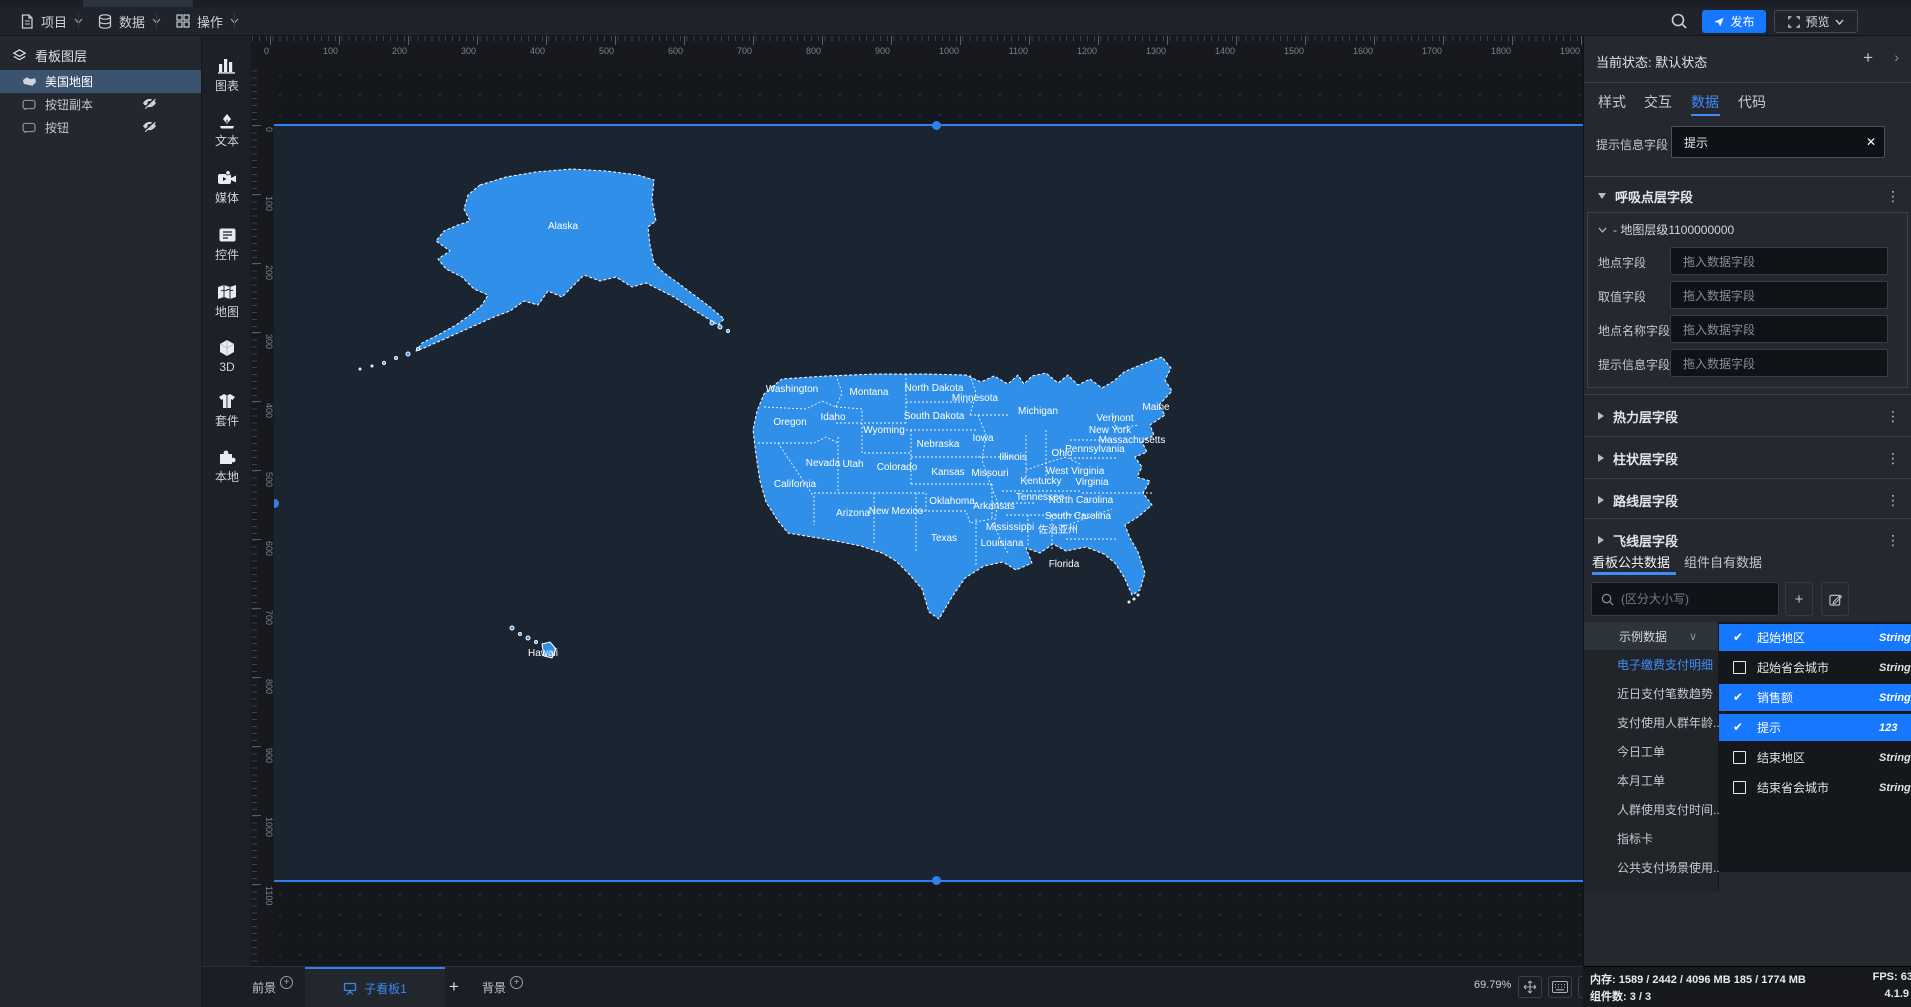  I want to click on selection-handle-top, so click(936, 125).